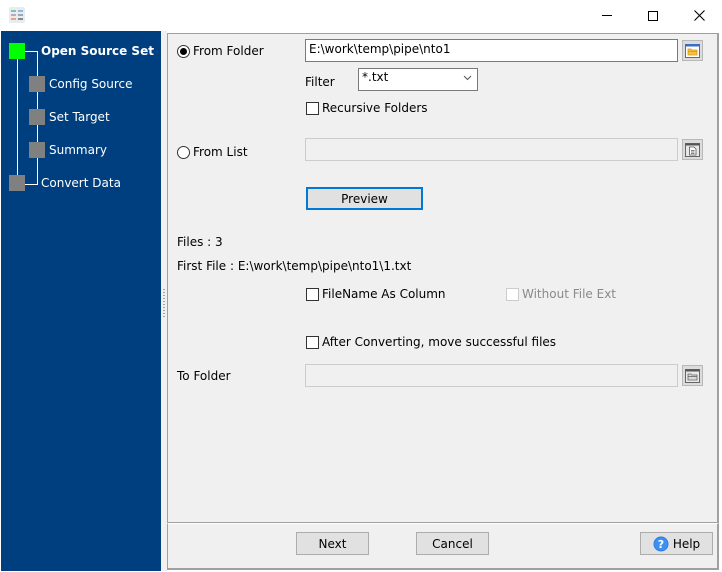 The image size is (722, 572). Describe the element at coordinates (467, 78) in the screenshot. I see `chevron-down-icon` at that location.